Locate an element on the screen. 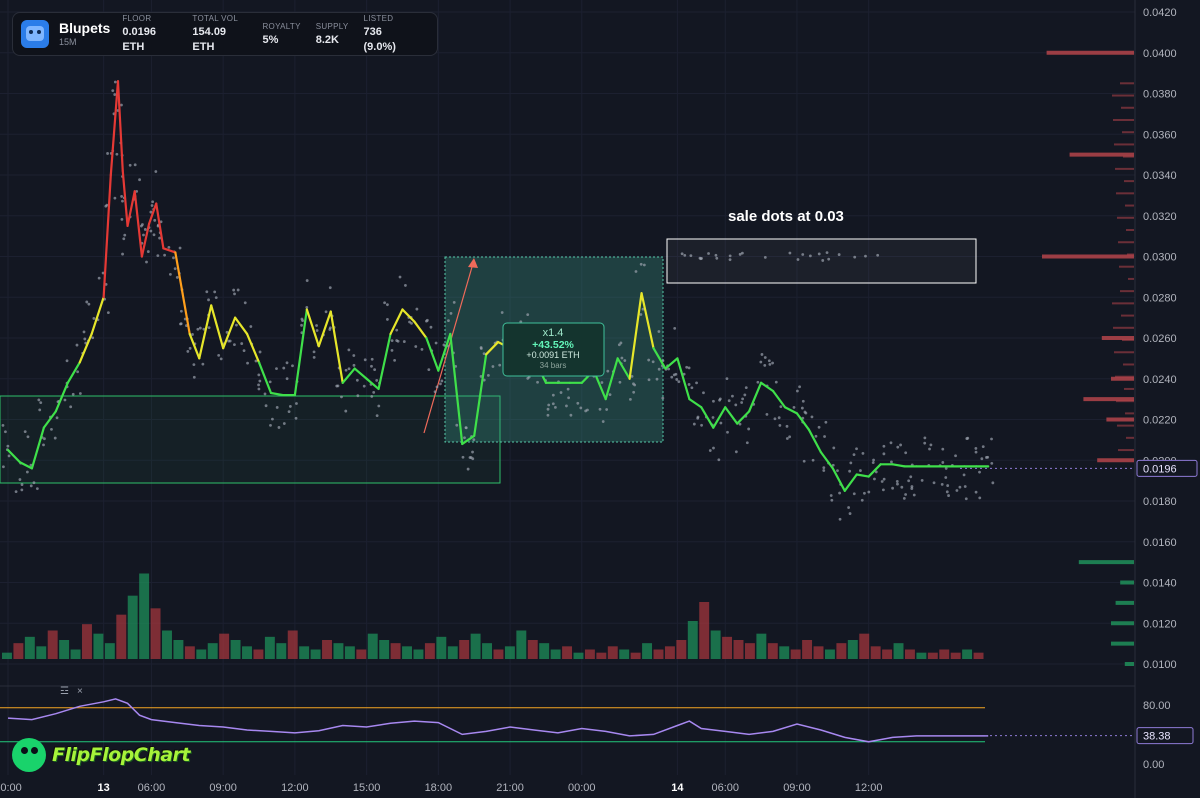  collection-name: Blupets is located at coordinates (84, 28).